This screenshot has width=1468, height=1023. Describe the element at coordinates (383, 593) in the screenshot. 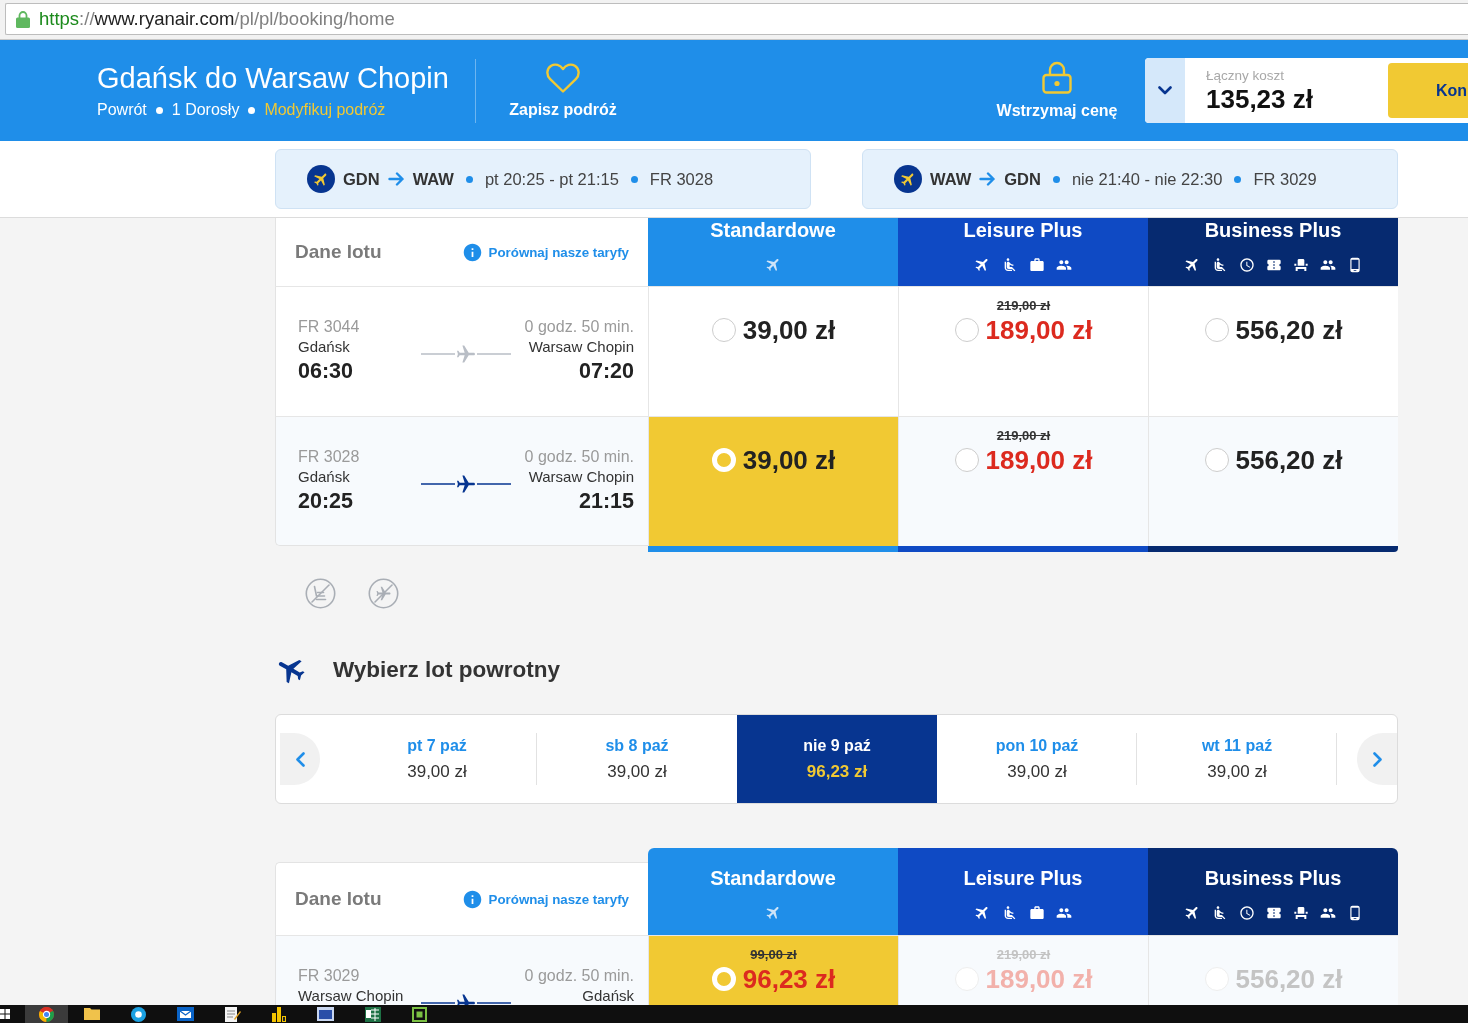

I see `plane-crossed-icon` at that location.